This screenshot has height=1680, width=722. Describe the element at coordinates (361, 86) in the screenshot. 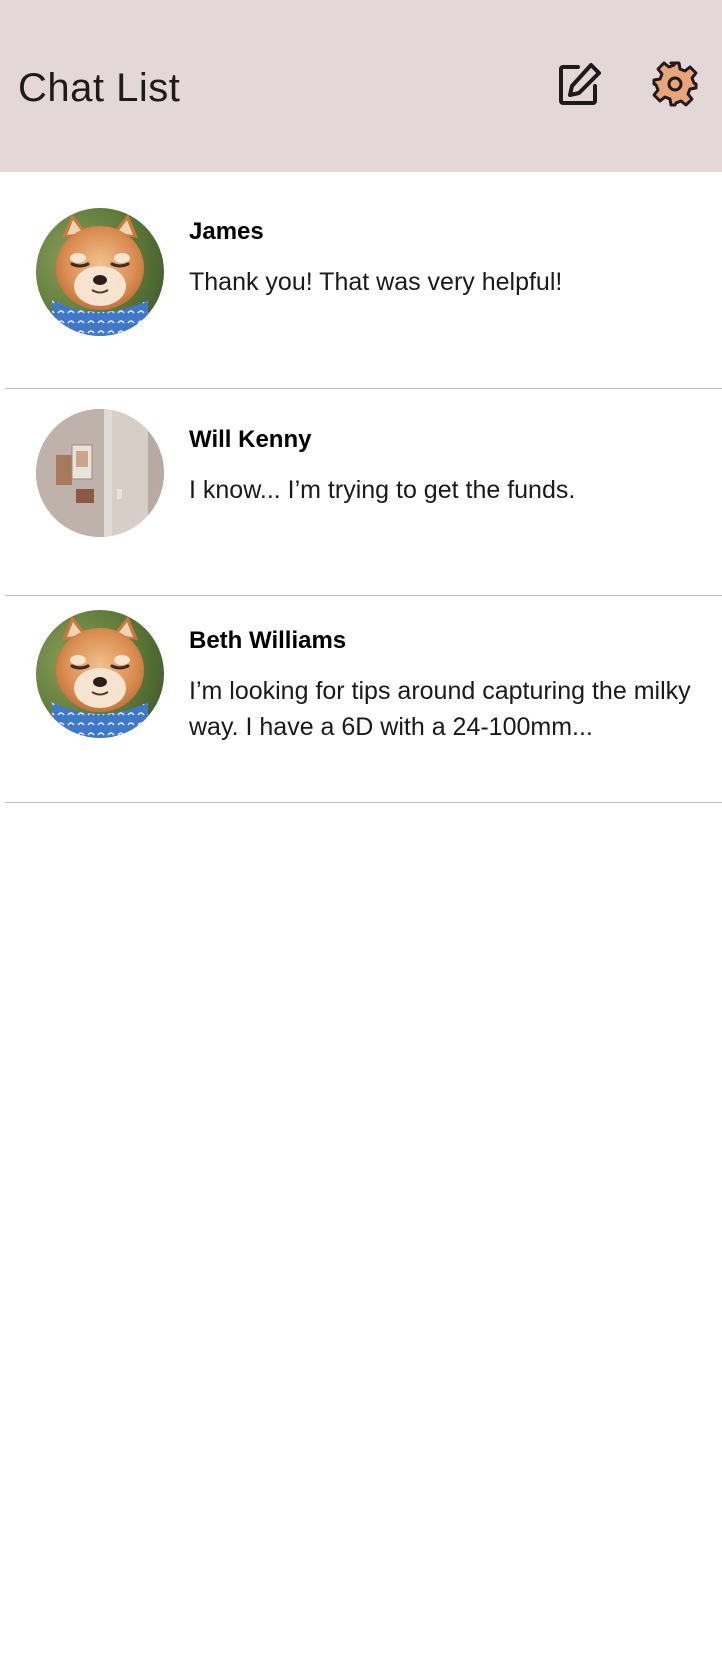

I see `app-bar: Chat List` at that location.